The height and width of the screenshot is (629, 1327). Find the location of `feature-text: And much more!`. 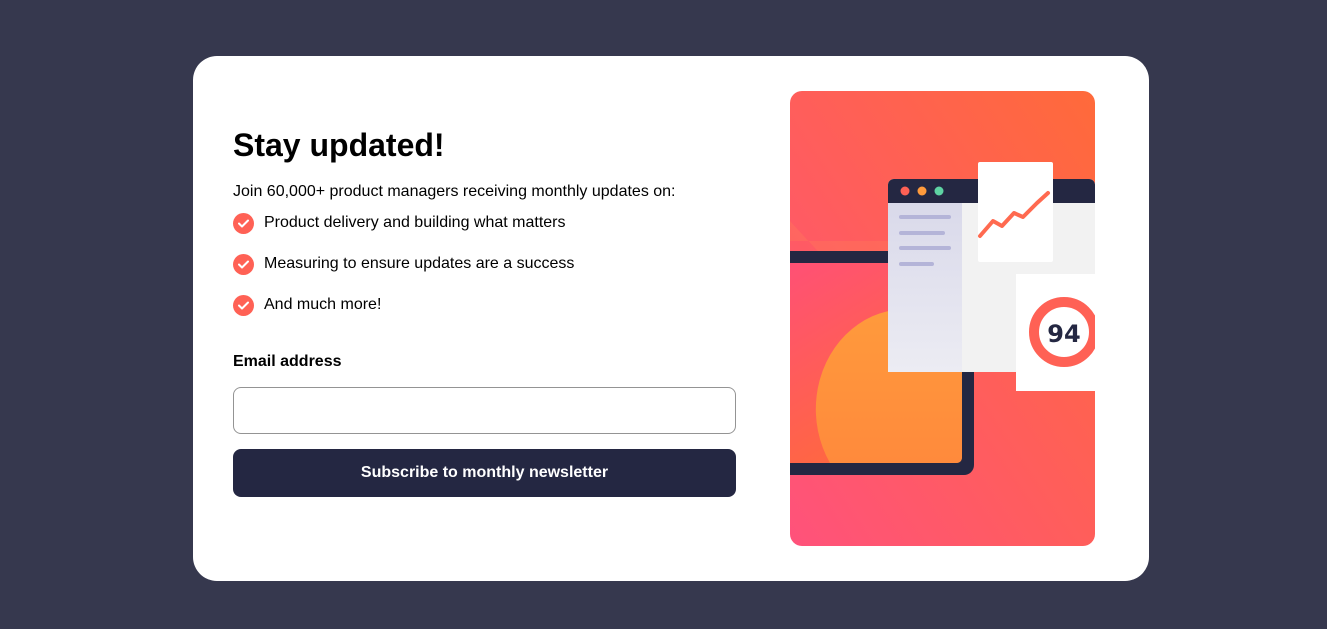

feature-text: And much more! is located at coordinates (323, 304).